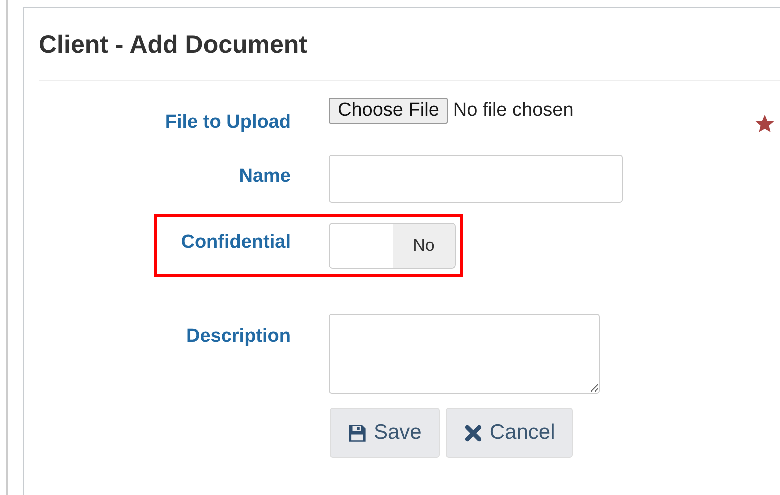 This screenshot has width=780, height=495. I want to click on choose-file-button: Choose File, so click(388, 111).